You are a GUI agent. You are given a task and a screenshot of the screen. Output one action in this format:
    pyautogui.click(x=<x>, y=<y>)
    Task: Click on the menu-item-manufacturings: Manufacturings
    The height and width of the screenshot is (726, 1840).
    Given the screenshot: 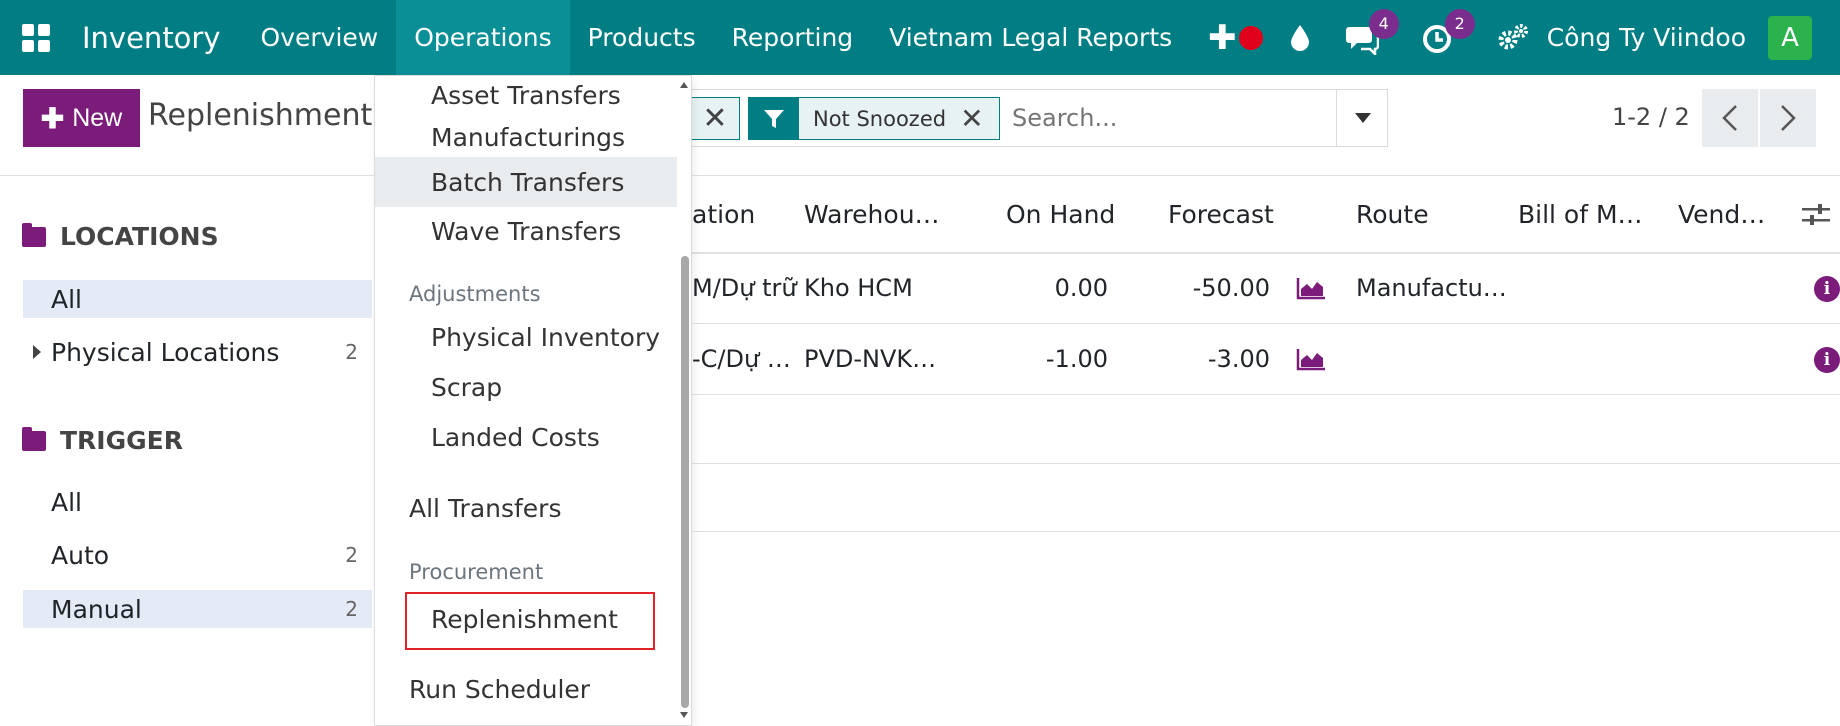 What is the action you would take?
    pyautogui.click(x=526, y=137)
    